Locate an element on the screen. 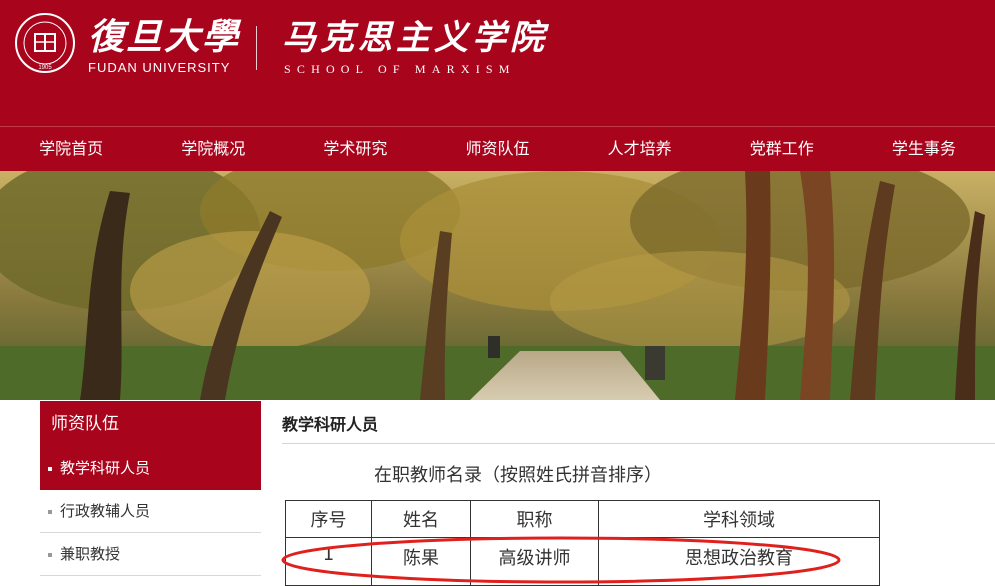 This screenshot has width=995, height=586. nav-item-research: 学术研究 is located at coordinates (355, 149).